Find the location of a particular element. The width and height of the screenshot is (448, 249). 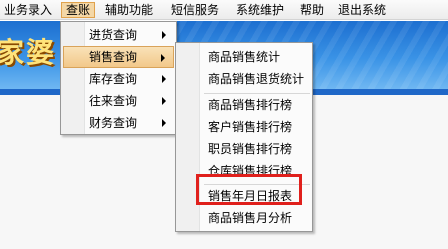

menu-bar: 业务录入 查账 辅助功能 短信服务 系统维护 帮助 退出系统 is located at coordinates (224, 10).